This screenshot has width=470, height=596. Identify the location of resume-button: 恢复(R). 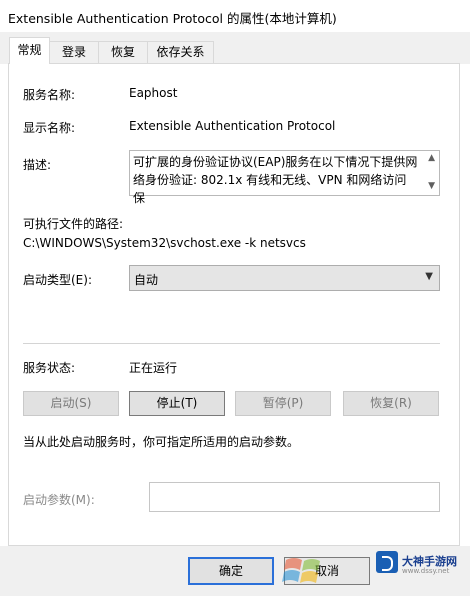
(391, 403).